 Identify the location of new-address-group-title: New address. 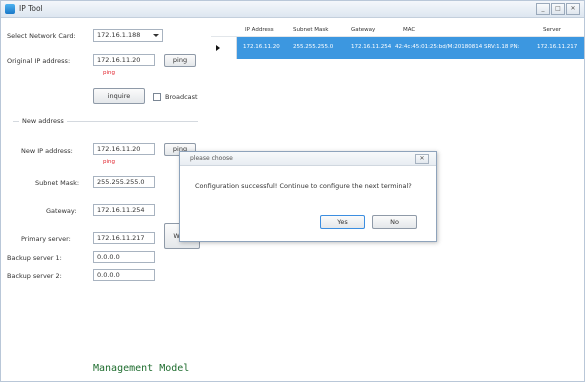
(43, 121).